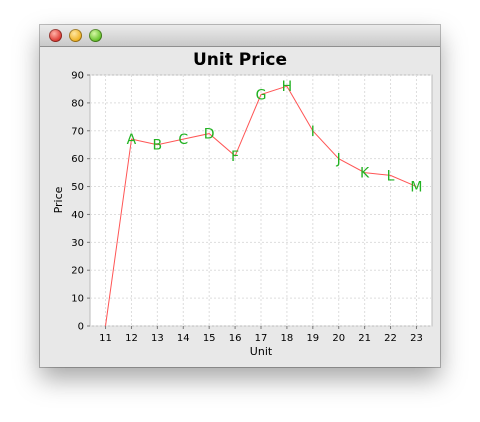  I want to click on x-tick-label: 22, so click(390, 338).